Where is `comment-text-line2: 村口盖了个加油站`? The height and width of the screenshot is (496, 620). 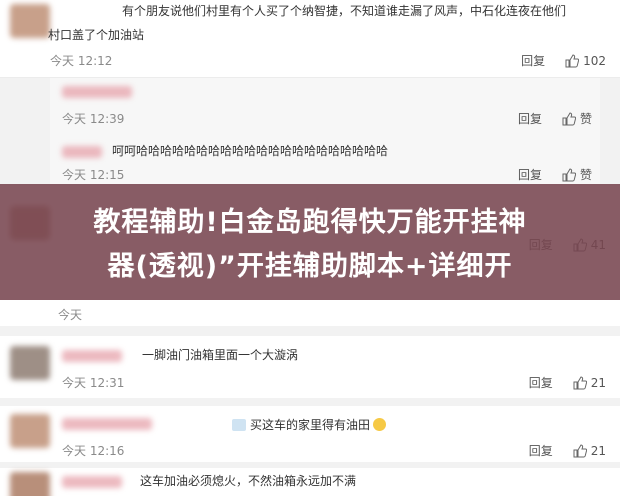
comment-text-line2: 村口盖了个加油站 is located at coordinates (96, 35).